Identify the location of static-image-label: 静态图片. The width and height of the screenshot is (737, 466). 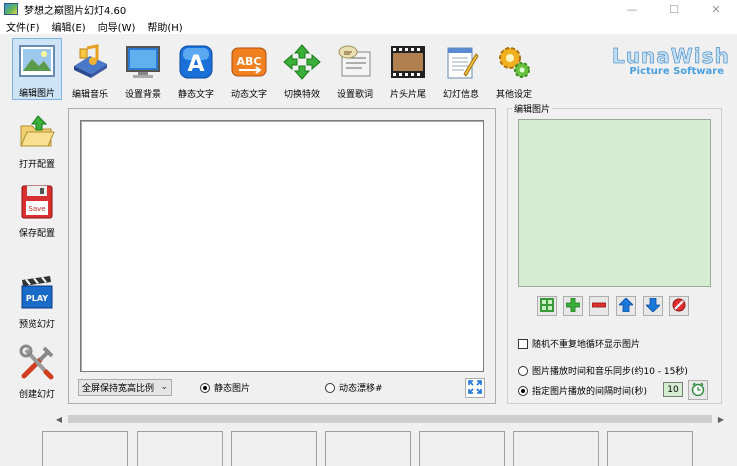
(232, 389).